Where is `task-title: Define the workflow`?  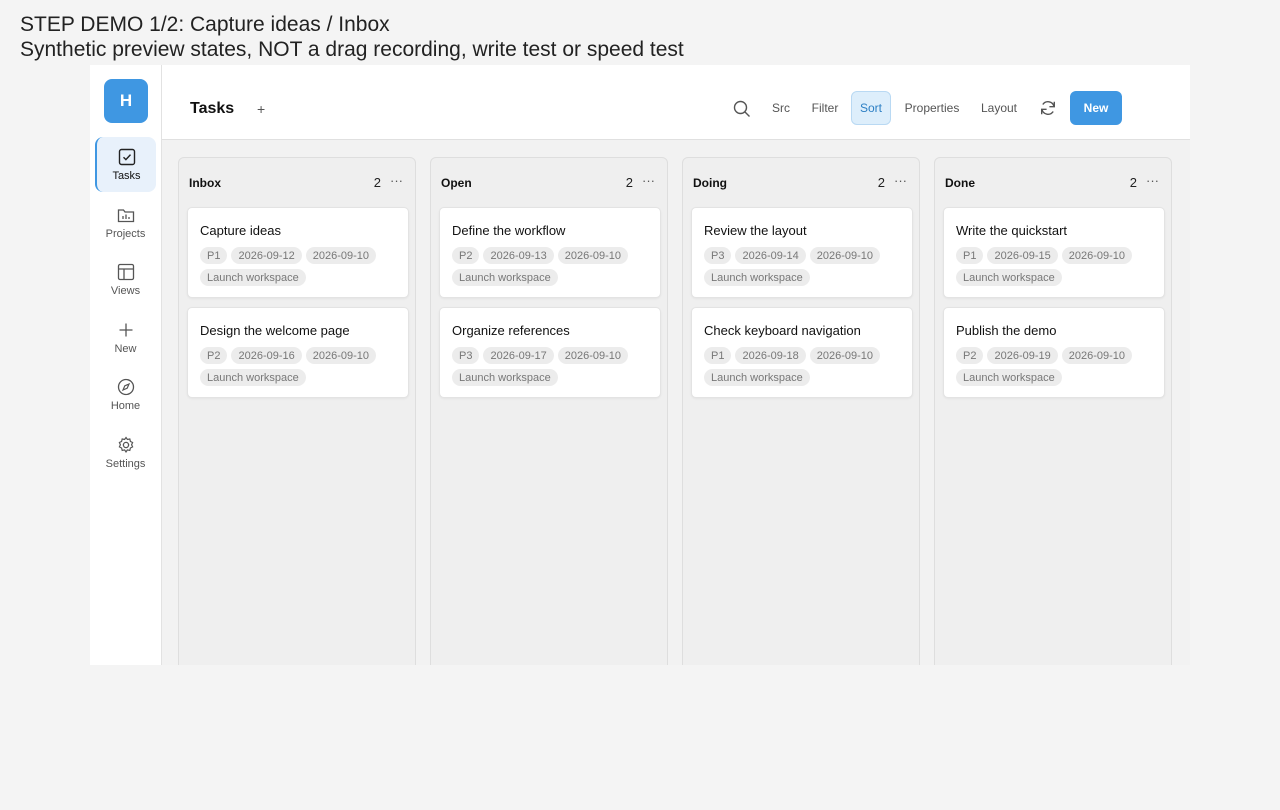 task-title: Define the workflow is located at coordinates (509, 230).